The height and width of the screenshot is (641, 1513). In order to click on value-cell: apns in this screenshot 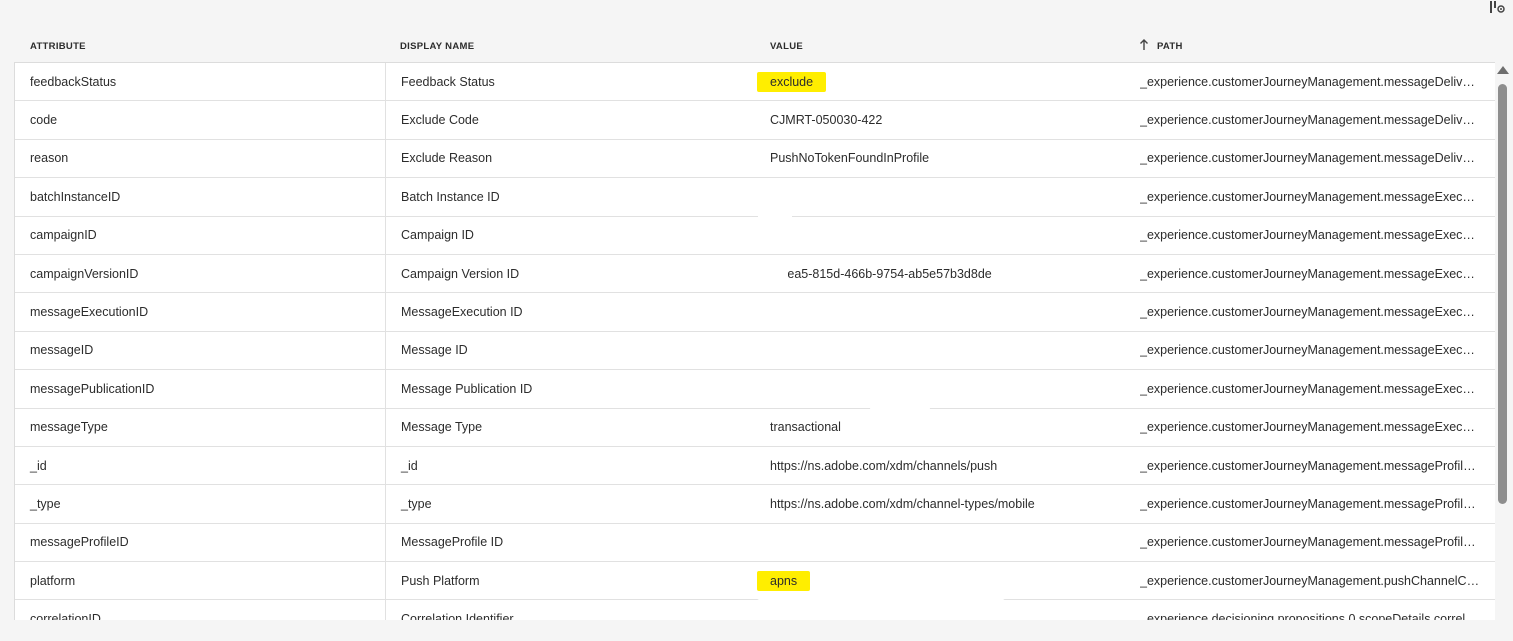, I will do `click(940, 580)`.